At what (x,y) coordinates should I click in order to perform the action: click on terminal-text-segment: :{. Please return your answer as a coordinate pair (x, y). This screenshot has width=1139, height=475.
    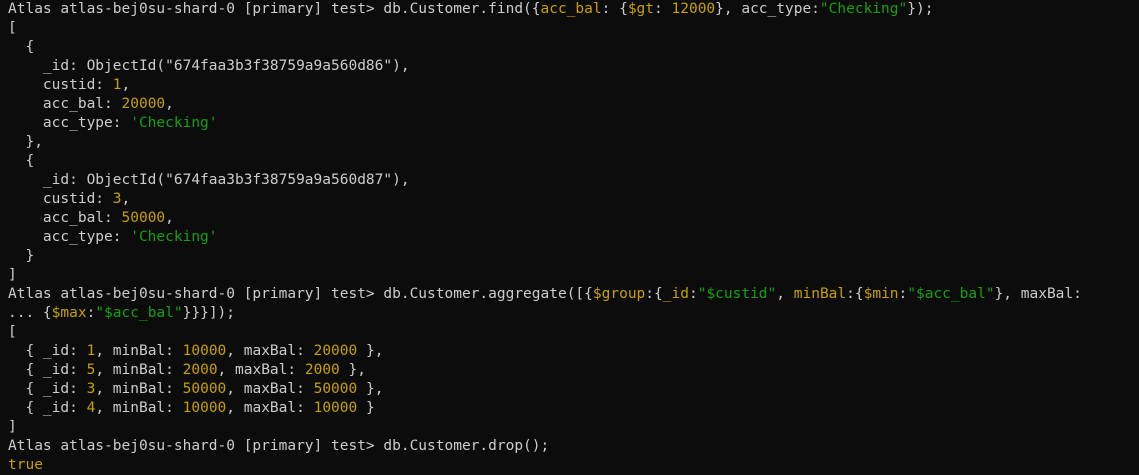
    Looking at the image, I should click on (654, 294).